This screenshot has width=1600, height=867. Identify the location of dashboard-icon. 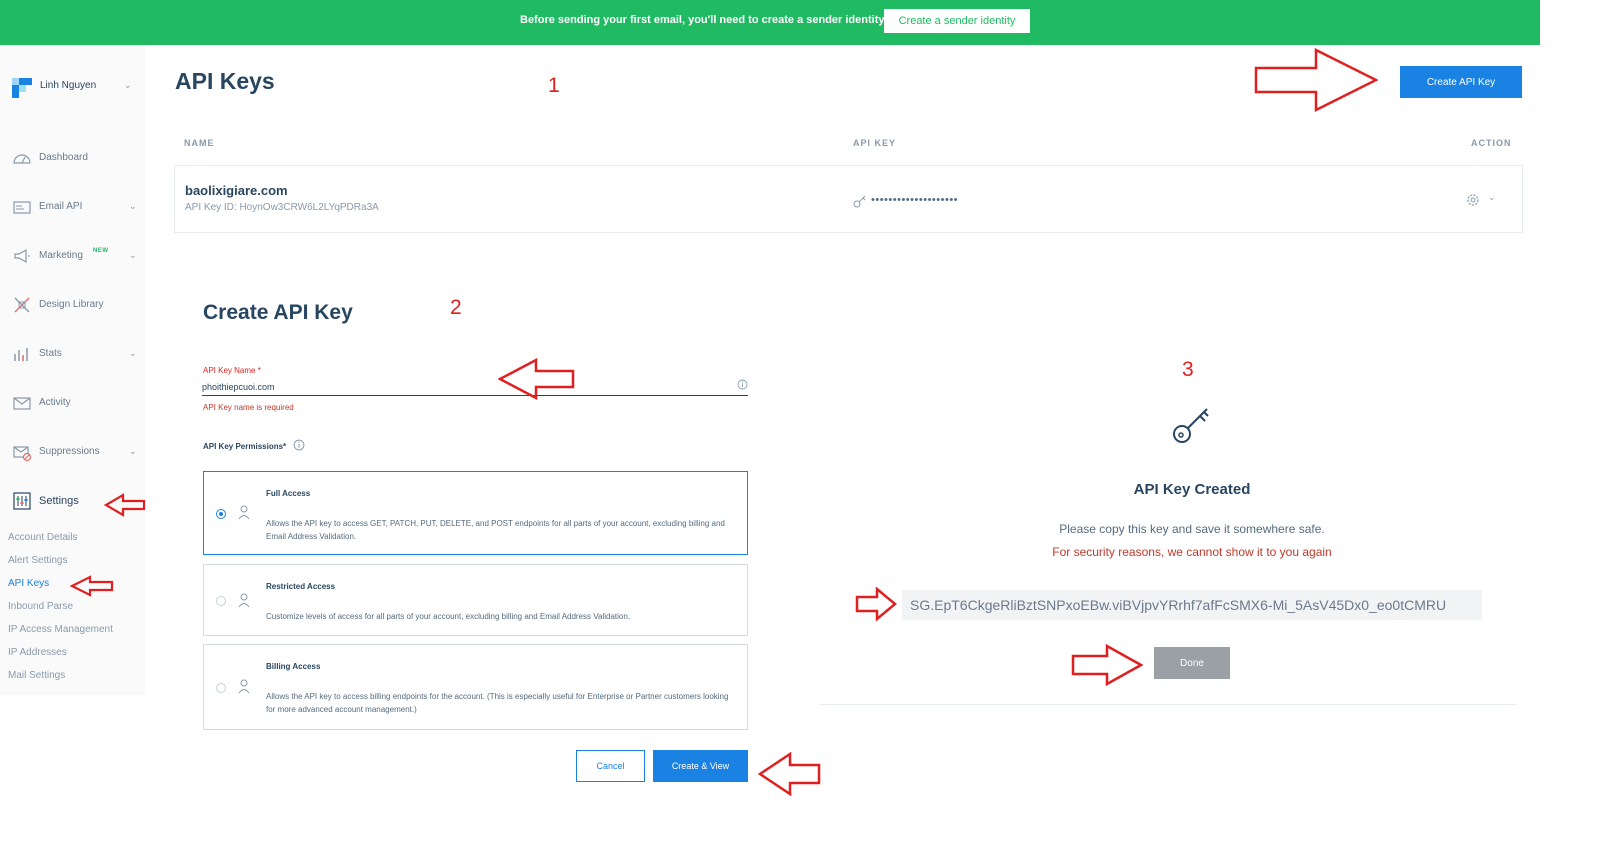
(22, 159).